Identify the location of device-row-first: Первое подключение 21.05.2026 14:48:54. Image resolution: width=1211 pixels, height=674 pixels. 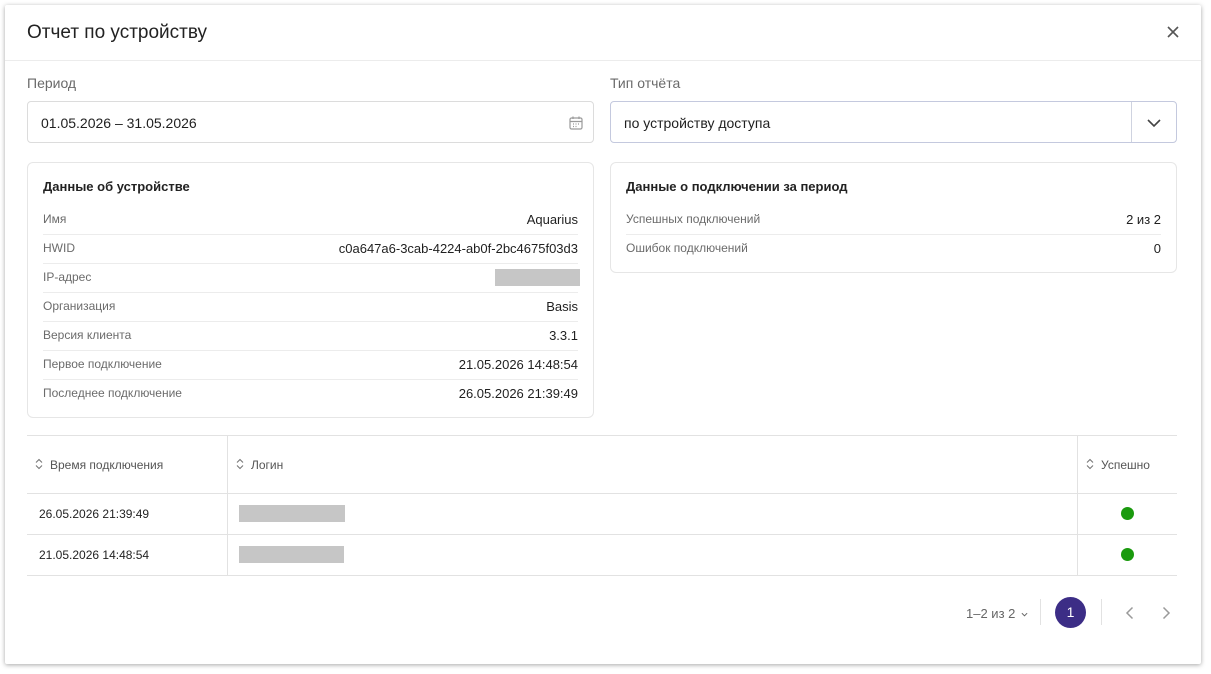
(310, 365).